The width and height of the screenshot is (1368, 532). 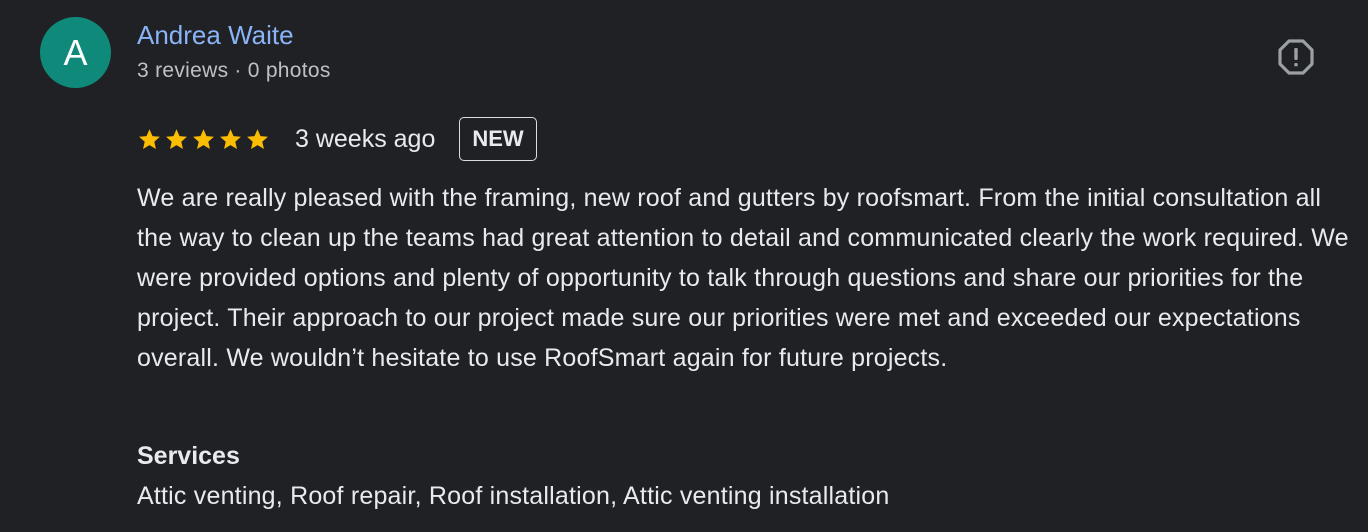 I want to click on report-flag-octagon-icon, so click(x=1296, y=57).